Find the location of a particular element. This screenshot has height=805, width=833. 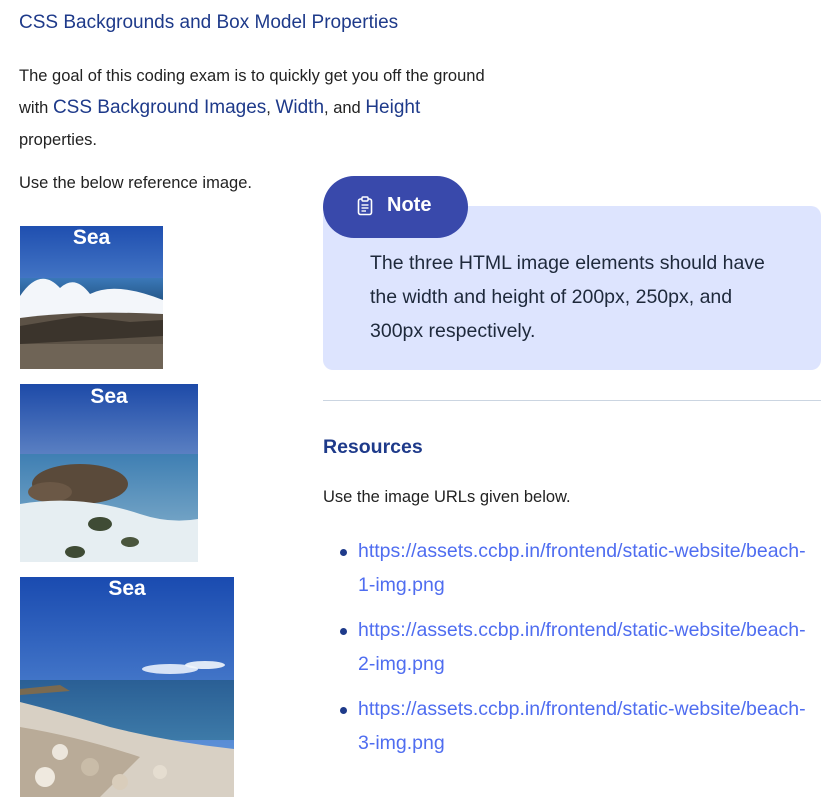

intro-term-height: Height is located at coordinates (393, 107).